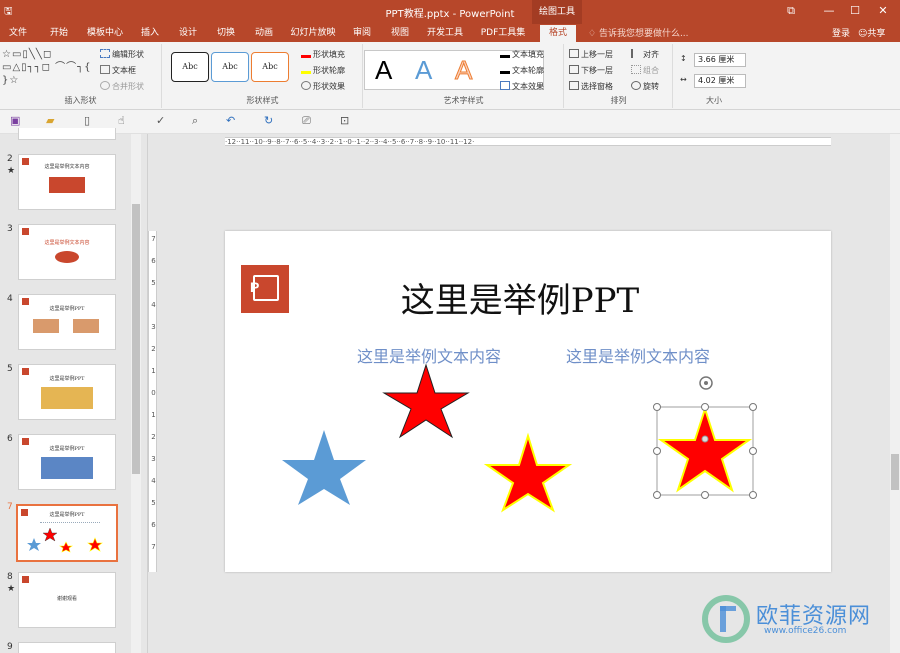 The width and height of the screenshot is (900, 653). What do you see at coordinates (195, 121) in the screenshot?
I see `print-preview-icon: ⌕` at bounding box center [195, 121].